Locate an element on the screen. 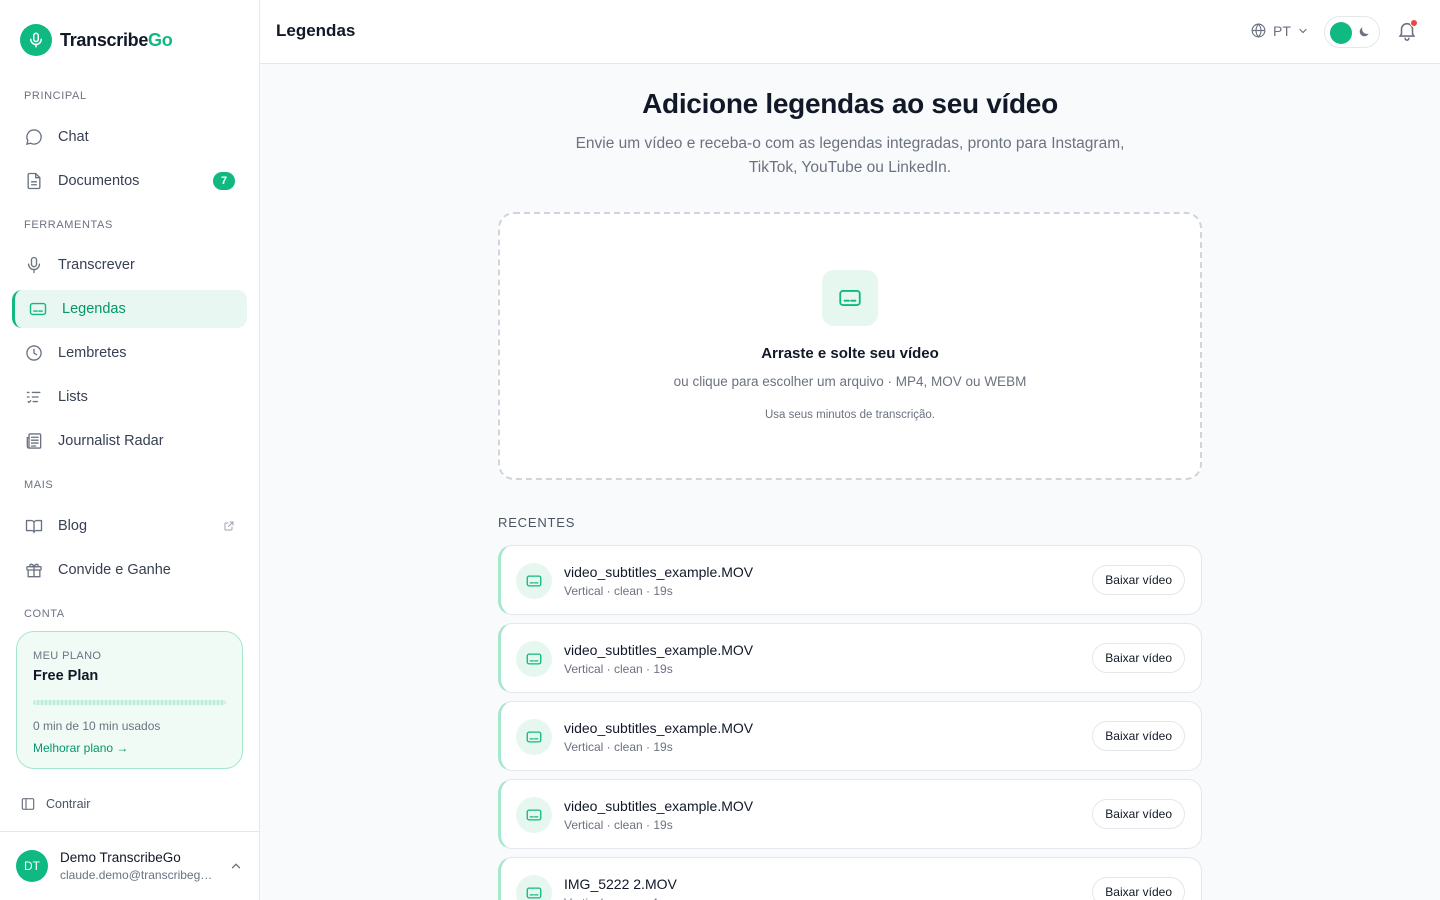 The width and height of the screenshot is (1440, 900). sidebar-item-documentos: Documentos 7 is located at coordinates (129, 181).